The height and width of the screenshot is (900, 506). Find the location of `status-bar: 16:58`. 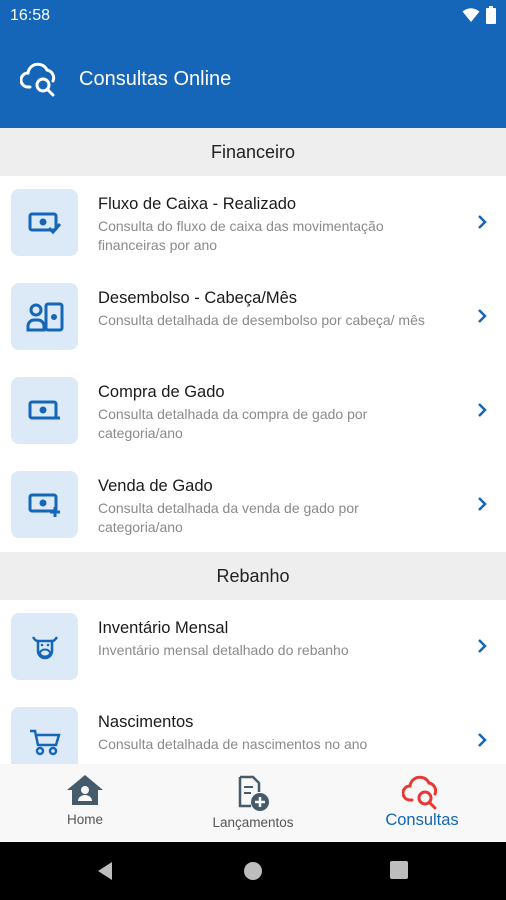

status-bar: 16:58 is located at coordinates (253, 15).